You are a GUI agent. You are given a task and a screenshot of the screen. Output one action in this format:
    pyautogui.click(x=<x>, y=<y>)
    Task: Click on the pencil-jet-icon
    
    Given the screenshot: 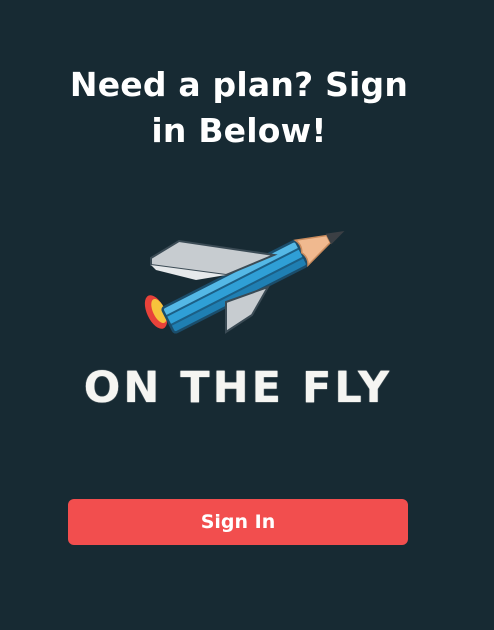 What is the action you would take?
    pyautogui.click(x=244, y=282)
    